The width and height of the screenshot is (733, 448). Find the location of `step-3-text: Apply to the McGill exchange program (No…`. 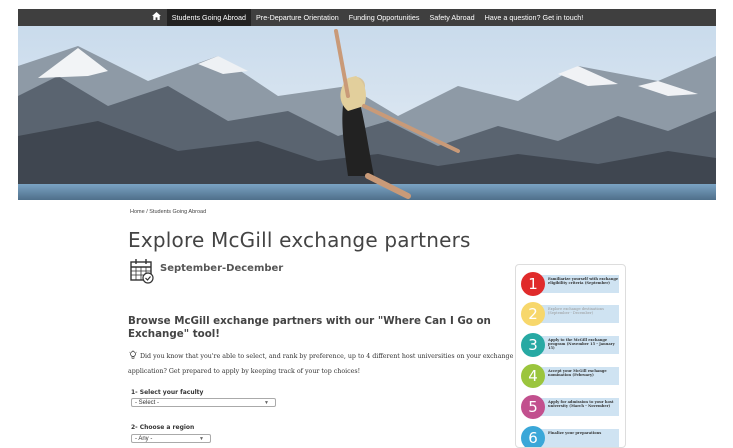

step-3-text: Apply to the McGill exchange program (No… is located at coordinates (579, 345).